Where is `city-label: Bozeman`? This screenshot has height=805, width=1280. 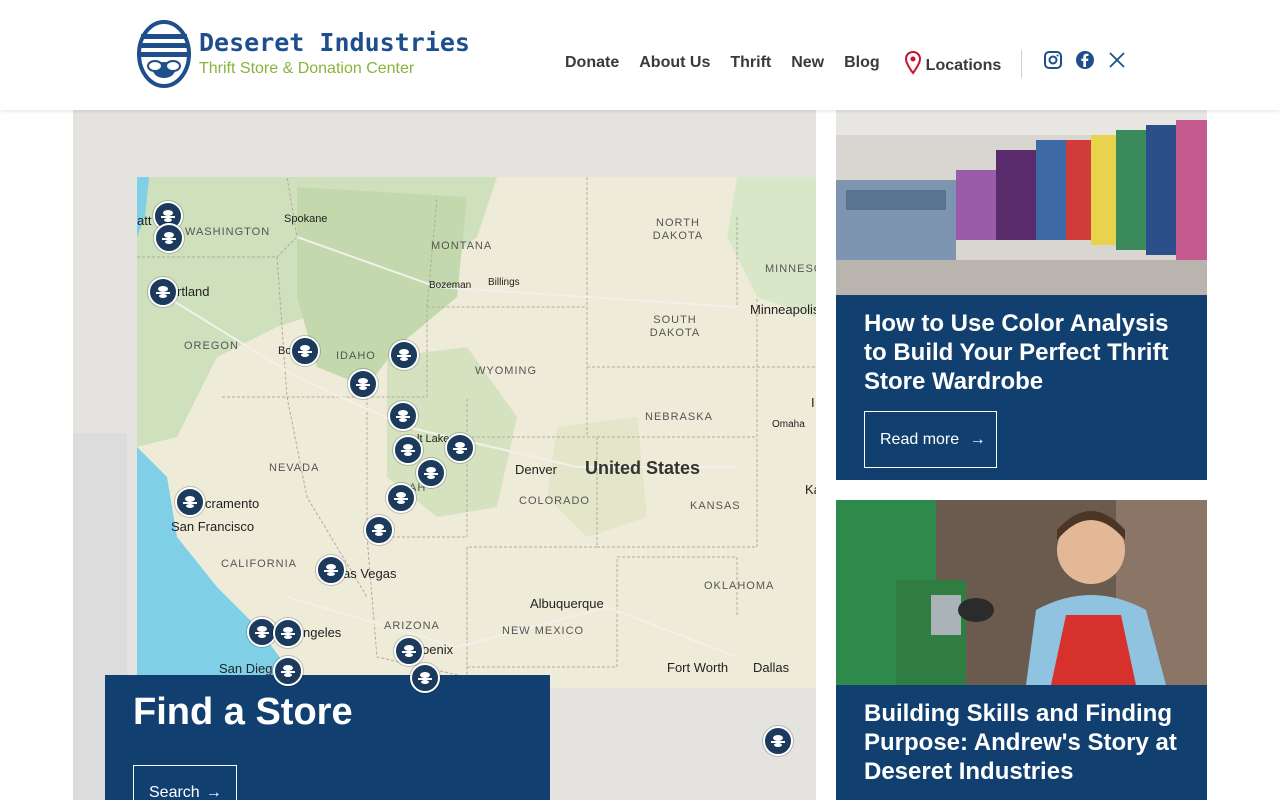 city-label: Bozeman is located at coordinates (450, 285).